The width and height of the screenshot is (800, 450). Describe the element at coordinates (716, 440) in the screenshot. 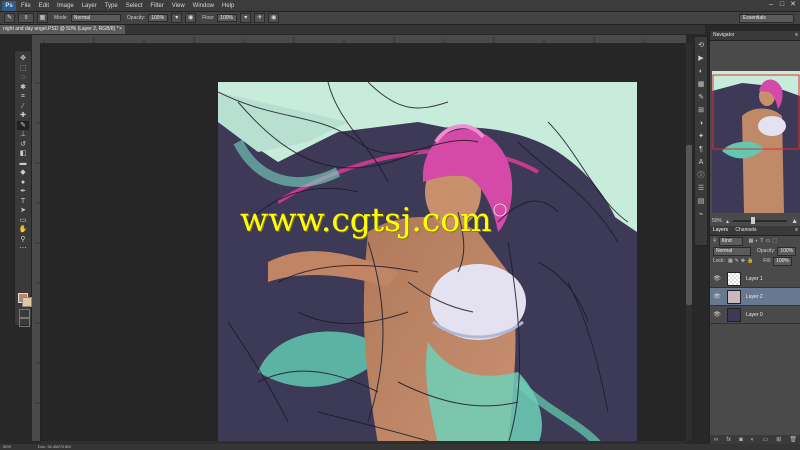

I see `link-layers-icon: ∞` at that location.